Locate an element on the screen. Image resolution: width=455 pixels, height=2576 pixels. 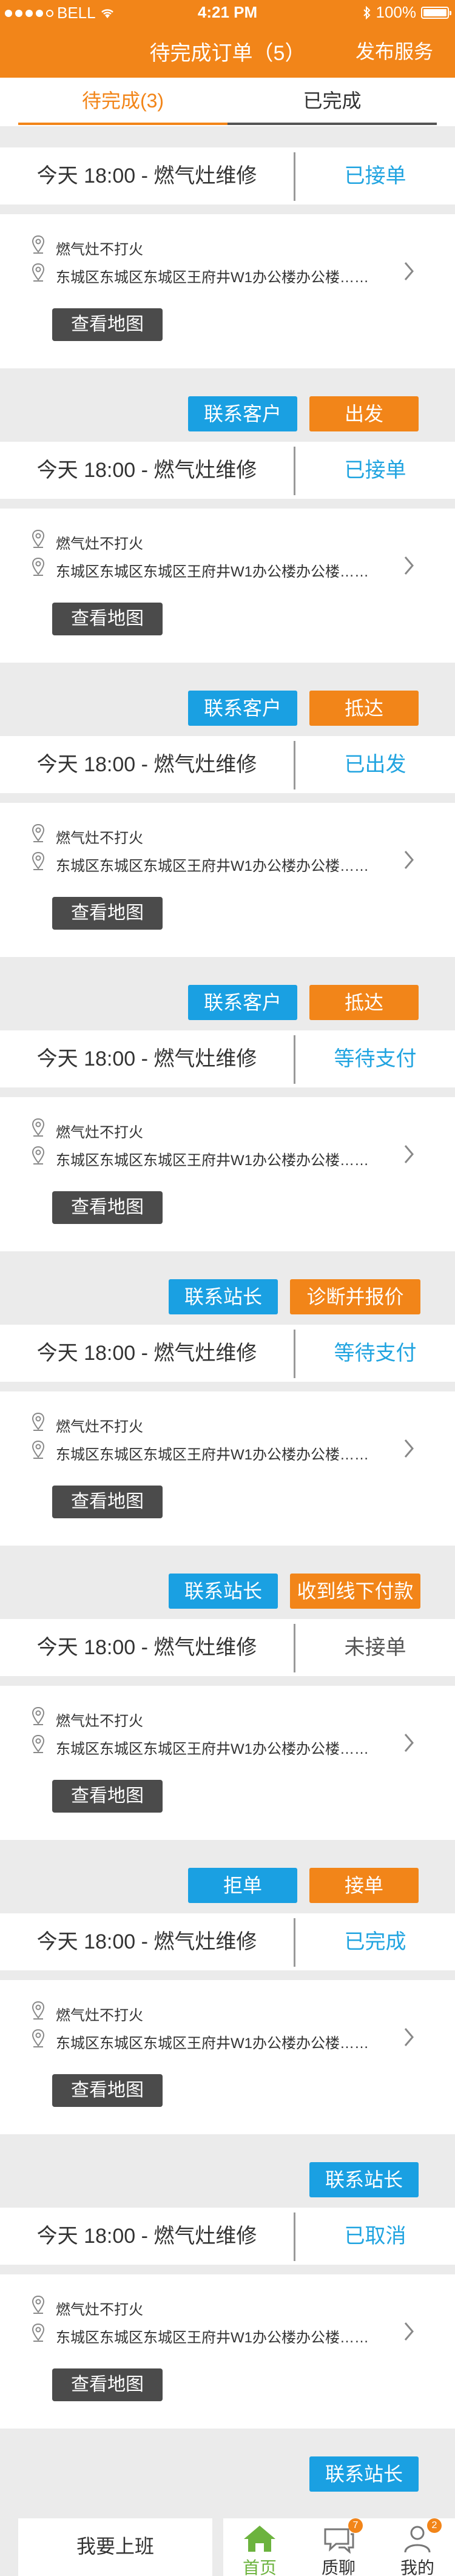
tab-completed: 已完成 is located at coordinates (332, 101).